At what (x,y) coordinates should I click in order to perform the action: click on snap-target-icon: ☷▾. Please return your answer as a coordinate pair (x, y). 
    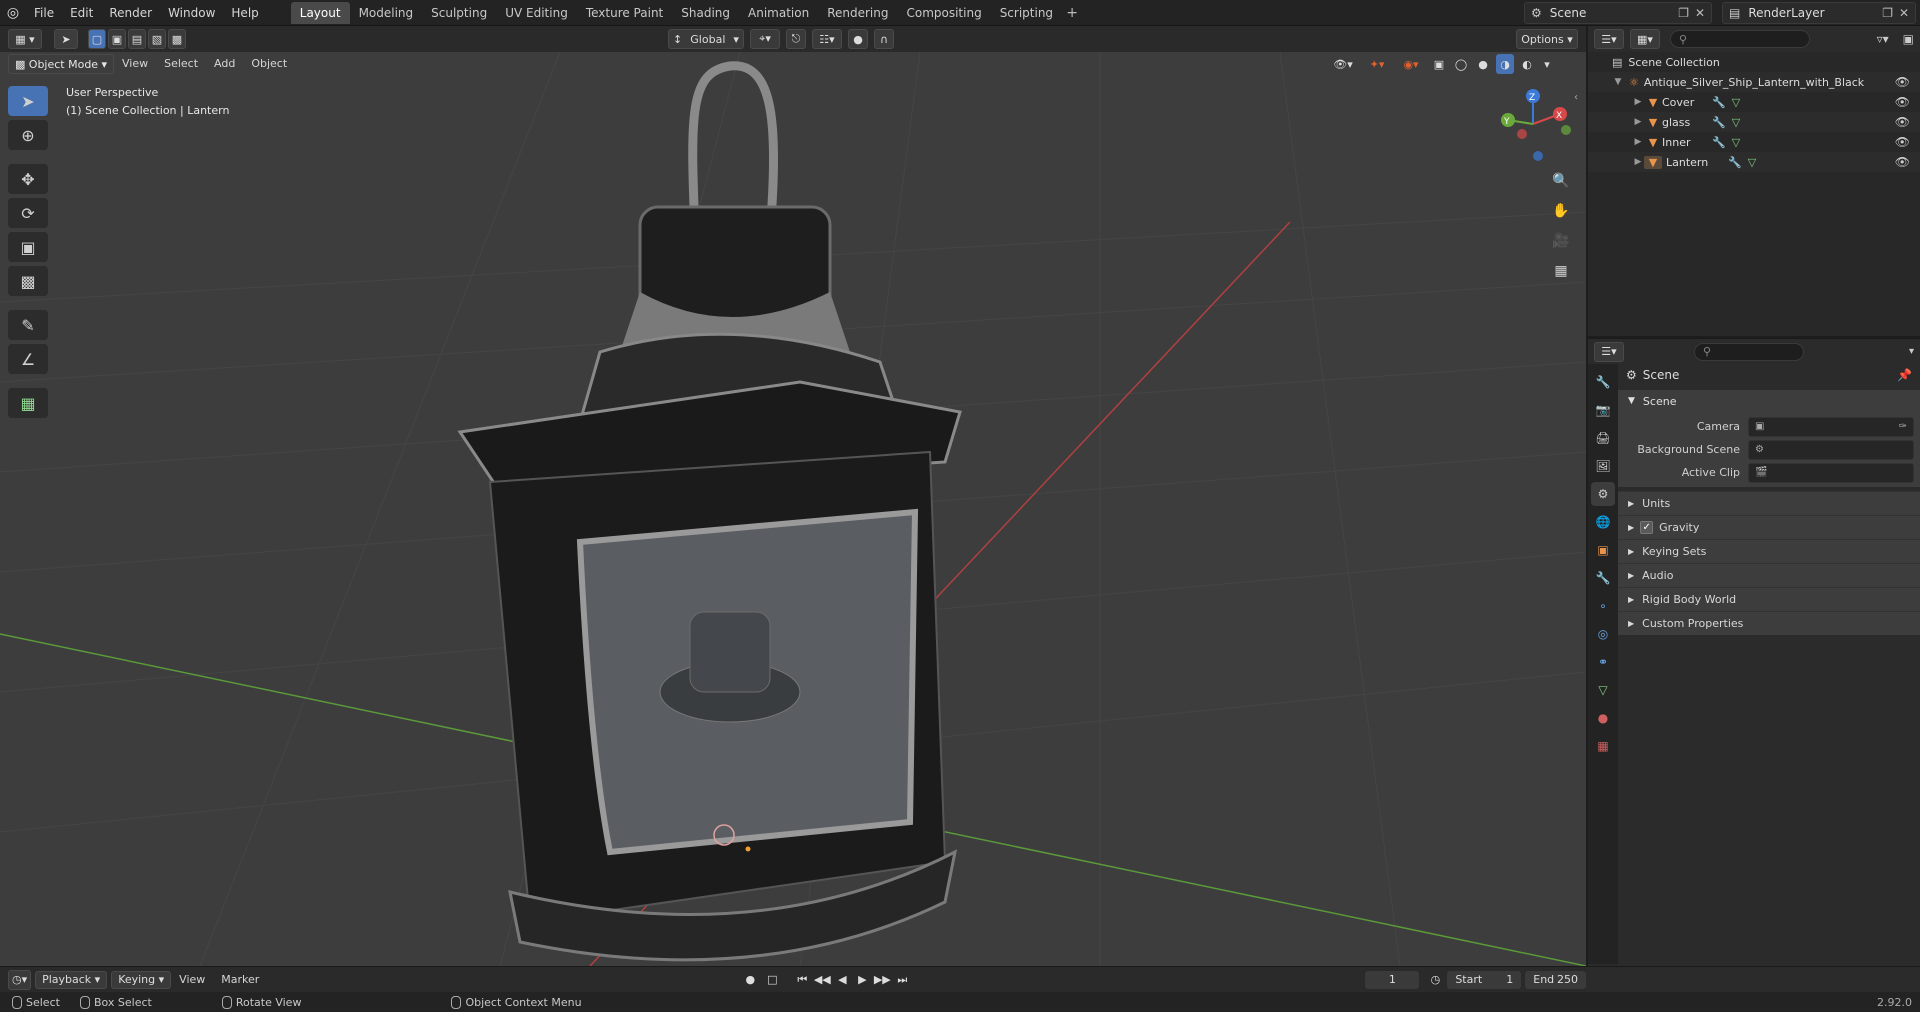
    Looking at the image, I should click on (827, 39).